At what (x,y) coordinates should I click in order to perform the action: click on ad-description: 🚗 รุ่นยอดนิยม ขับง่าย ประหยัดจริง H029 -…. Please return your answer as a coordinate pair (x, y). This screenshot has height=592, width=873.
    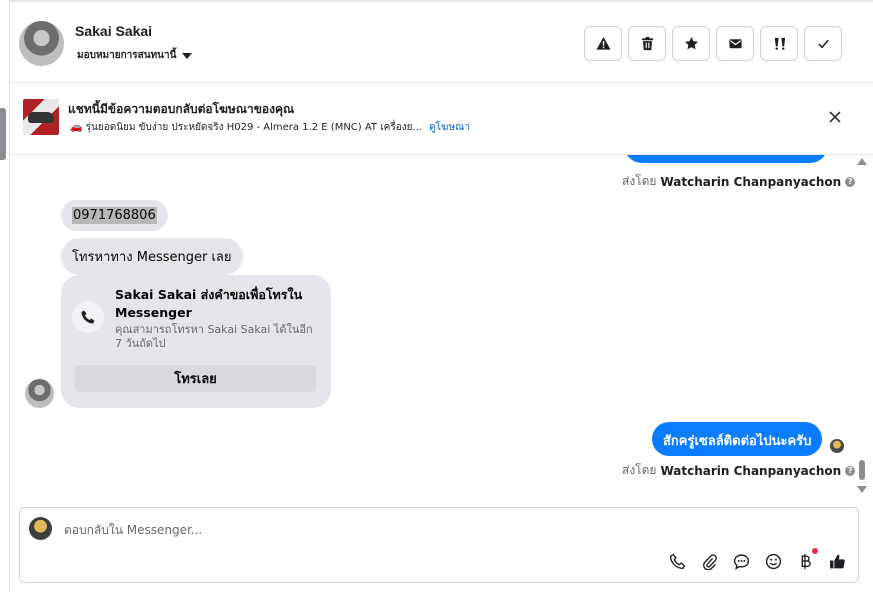
    Looking at the image, I should click on (246, 127).